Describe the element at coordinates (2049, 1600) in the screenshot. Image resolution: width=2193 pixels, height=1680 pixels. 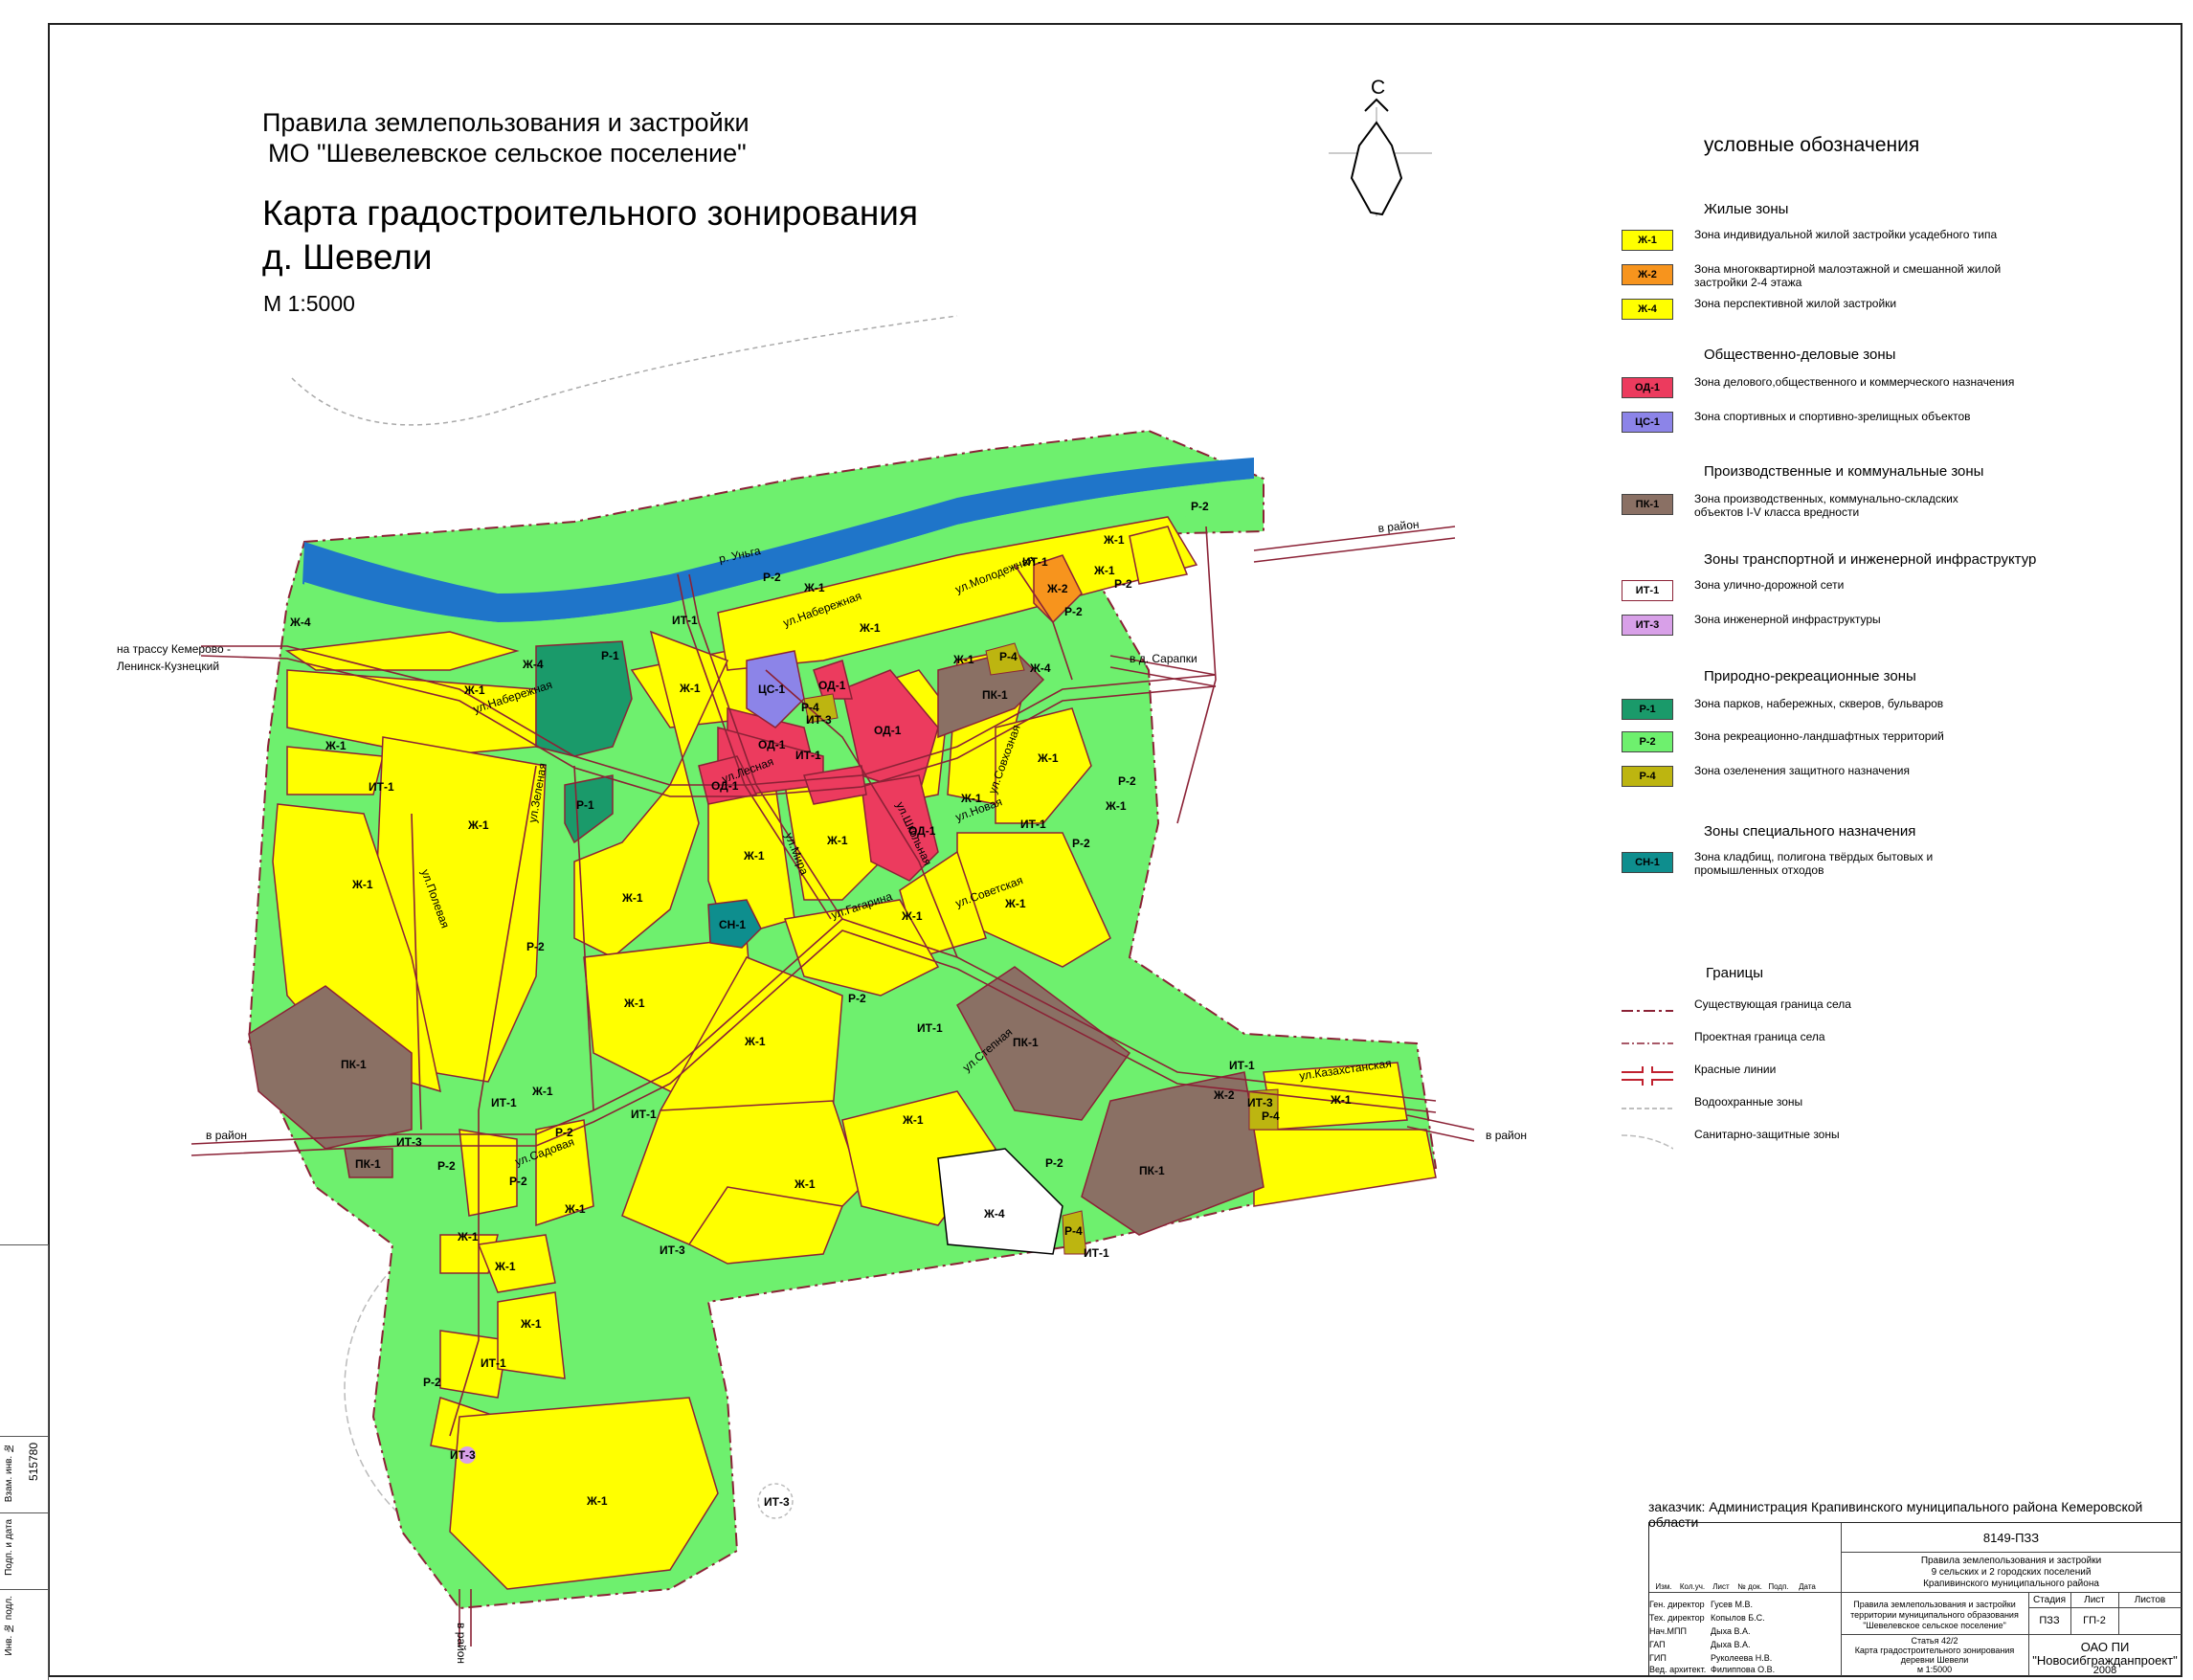
I see `stamp-stage-header: Стадия` at that location.